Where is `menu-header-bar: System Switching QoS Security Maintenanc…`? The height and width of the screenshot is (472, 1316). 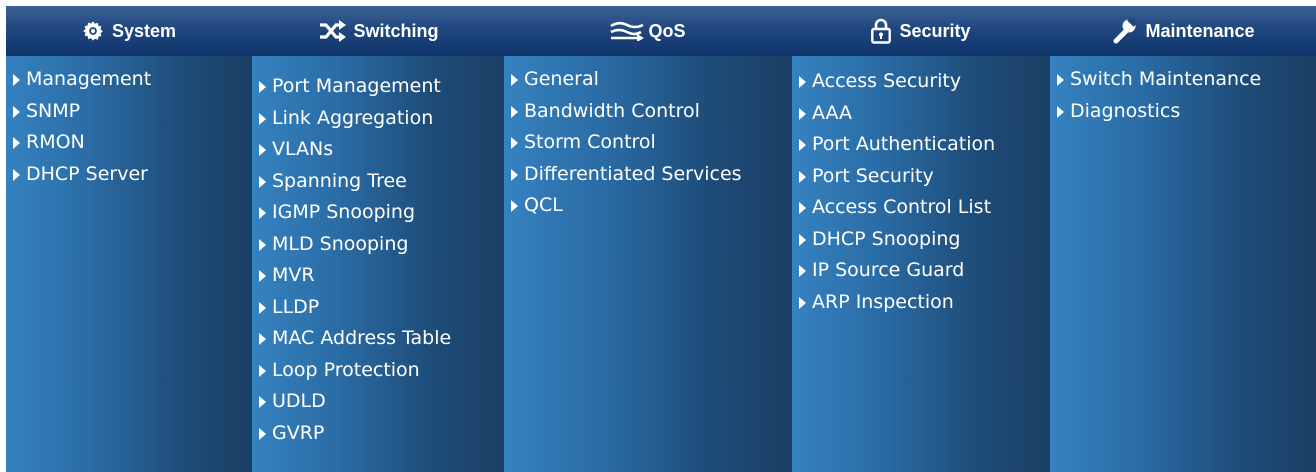 menu-header-bar: System Switching QoS Security Maintenanc… is located at coordinates (661, 31).